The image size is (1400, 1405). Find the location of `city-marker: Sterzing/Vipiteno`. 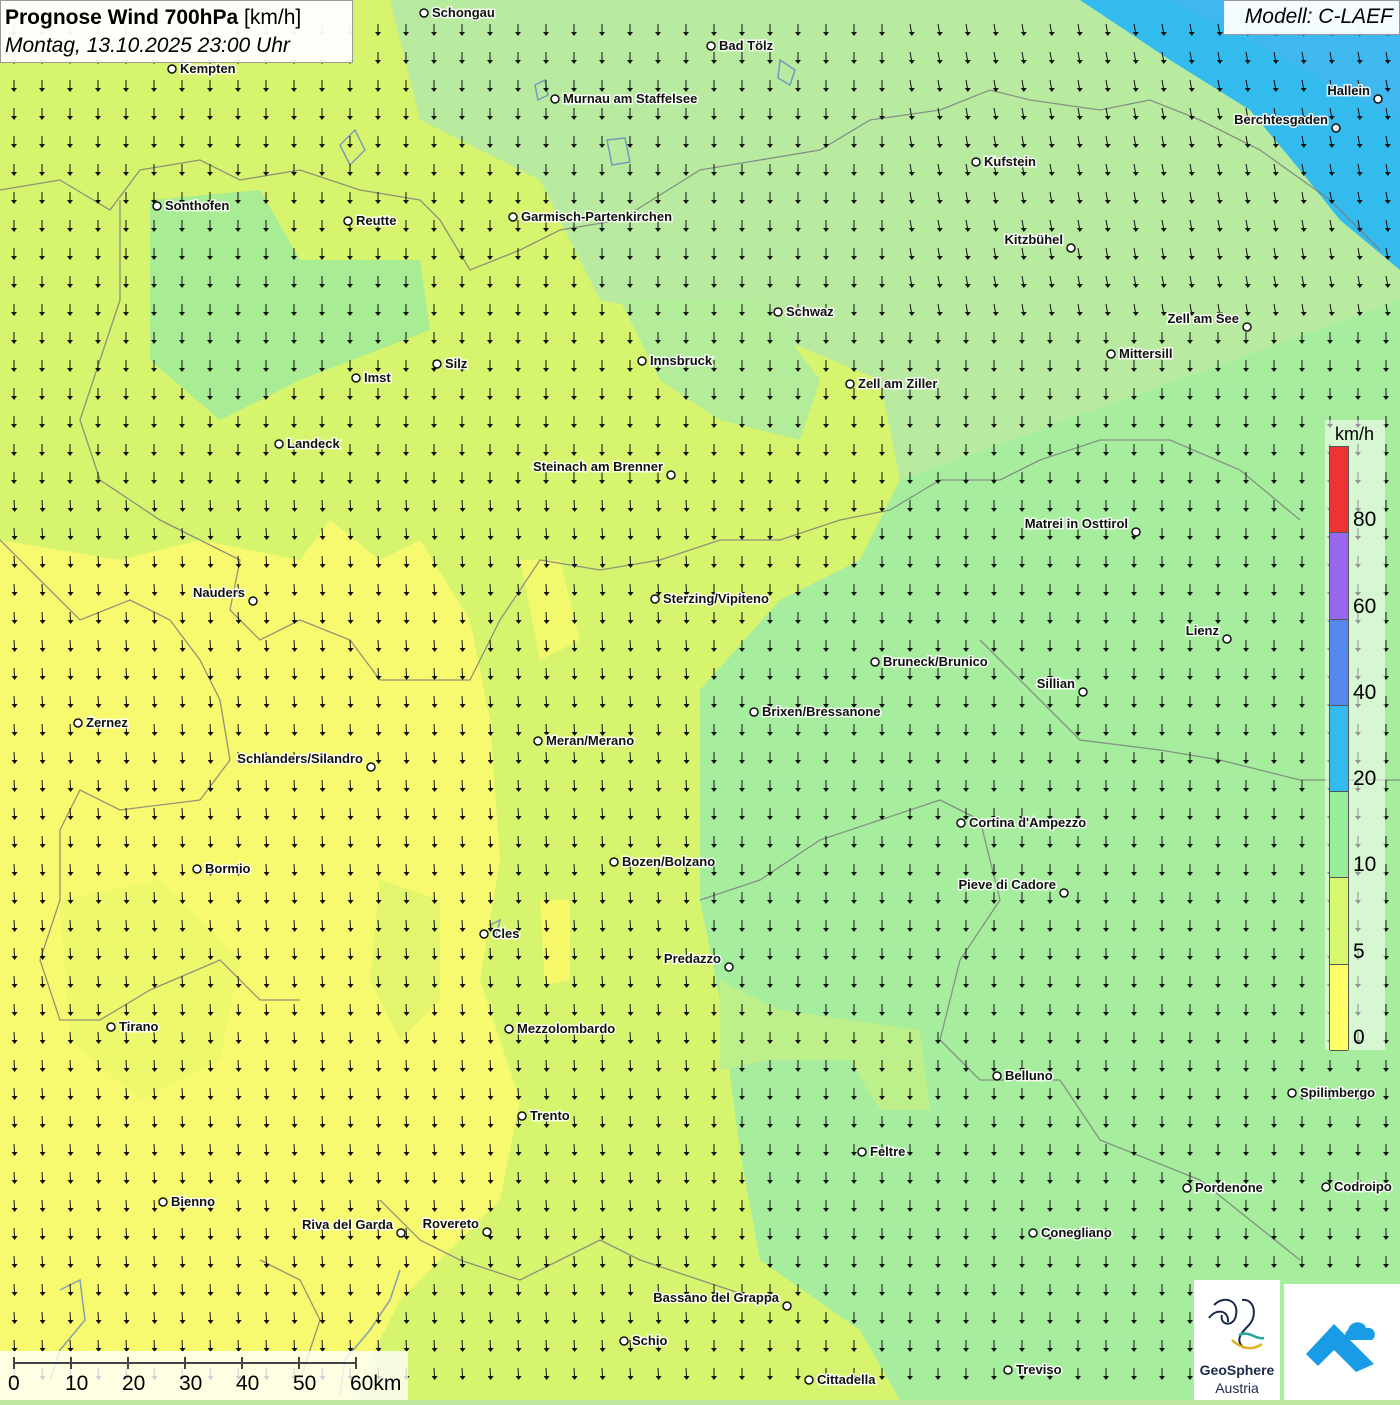

city-marker: Sterzing/Vipiteno is located at coordinates (710, 599).